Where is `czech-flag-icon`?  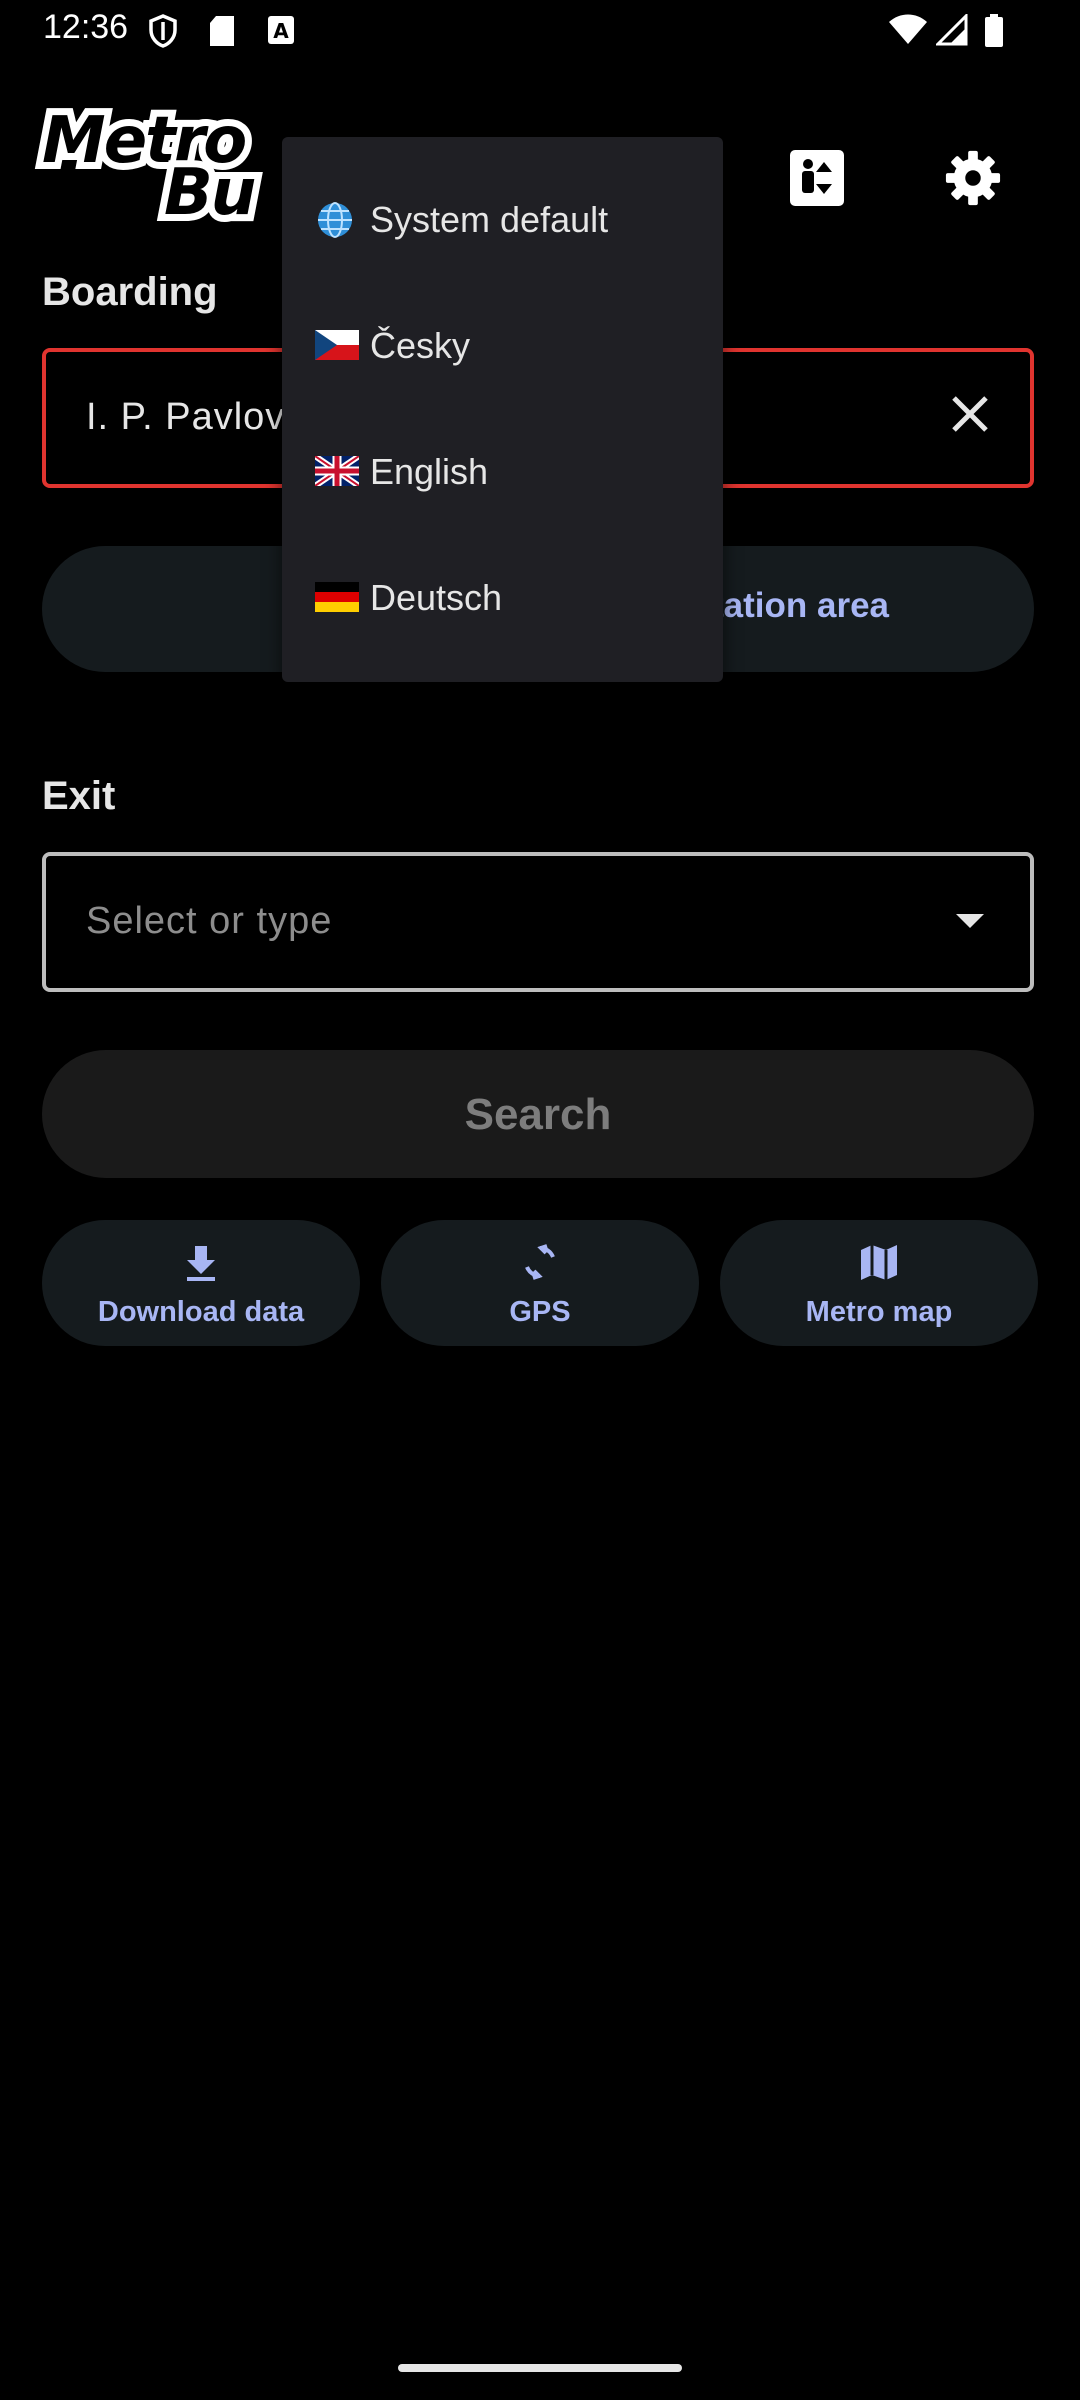
czech-flag-icon is located at coordinates (337, 345).